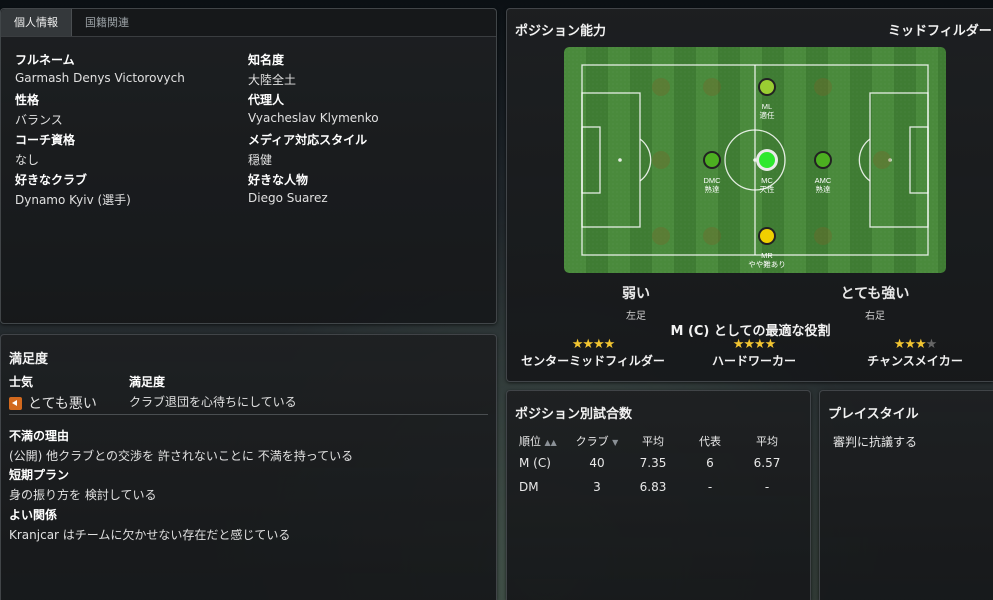  I want to click on playstyle-item: 審判に抗議する, so click(875, 442).